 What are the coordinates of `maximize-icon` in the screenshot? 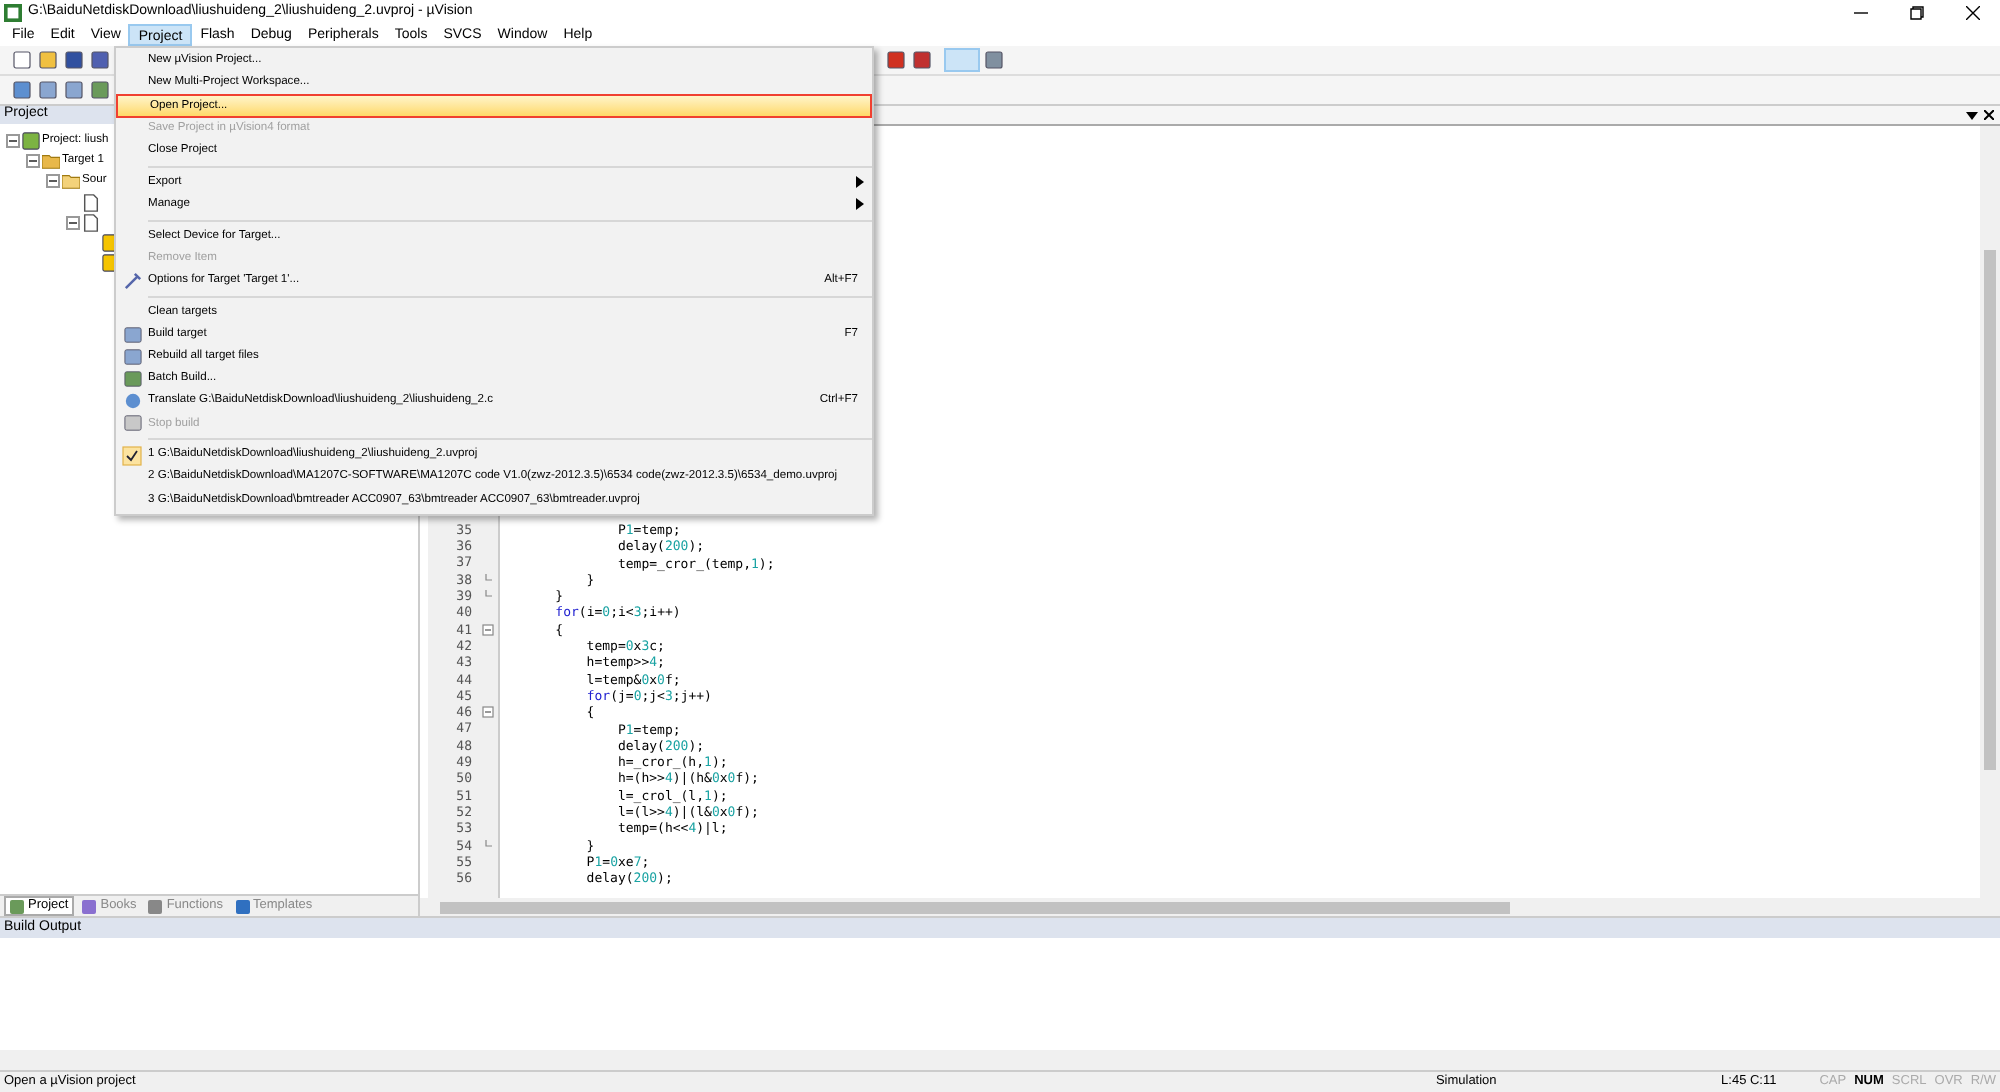 It's located at (1916, 12).